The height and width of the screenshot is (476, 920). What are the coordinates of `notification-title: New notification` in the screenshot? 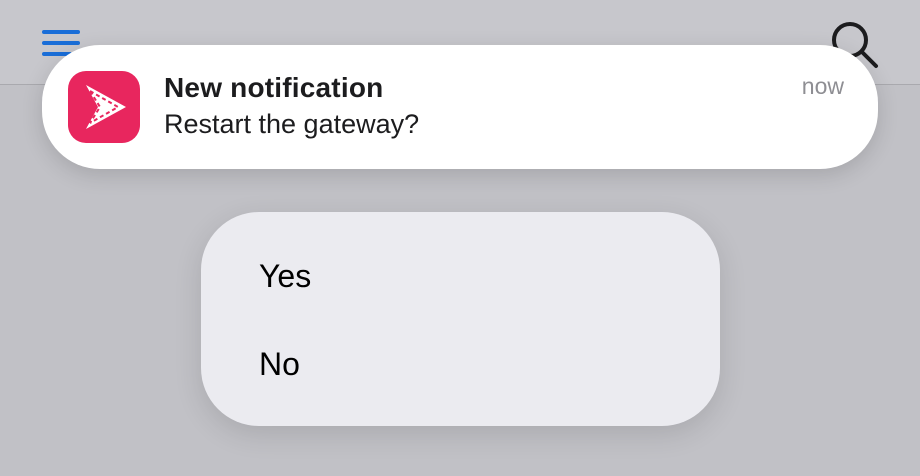 It's located at (274, 87).